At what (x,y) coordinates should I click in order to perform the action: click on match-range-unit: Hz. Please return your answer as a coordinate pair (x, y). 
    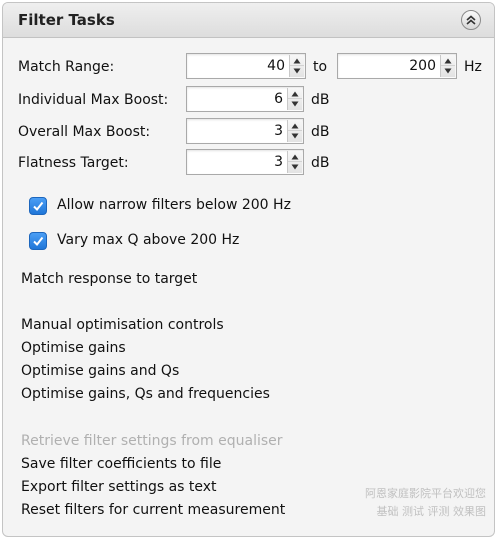
    Looking at the image, I should click on (473, 67).